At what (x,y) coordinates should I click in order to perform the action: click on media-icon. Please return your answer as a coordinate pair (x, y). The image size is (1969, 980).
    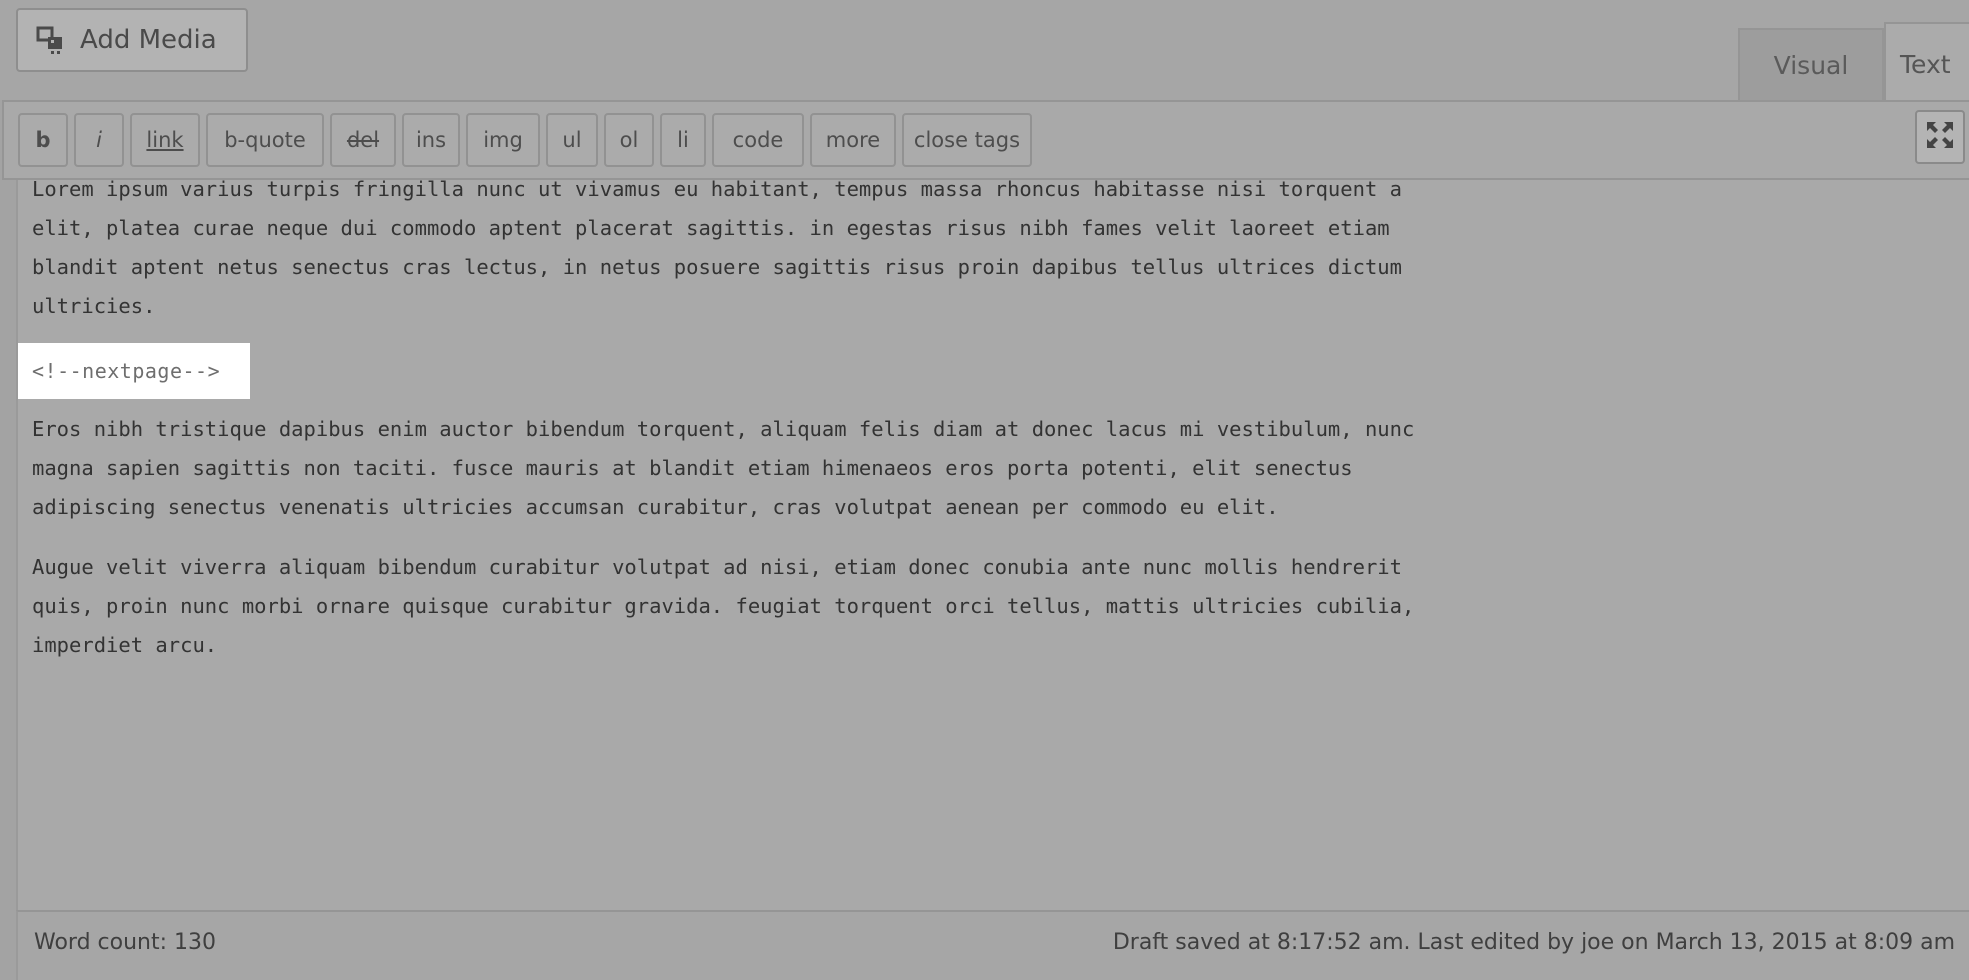
    Looking at the image, I should click on (51, 40).